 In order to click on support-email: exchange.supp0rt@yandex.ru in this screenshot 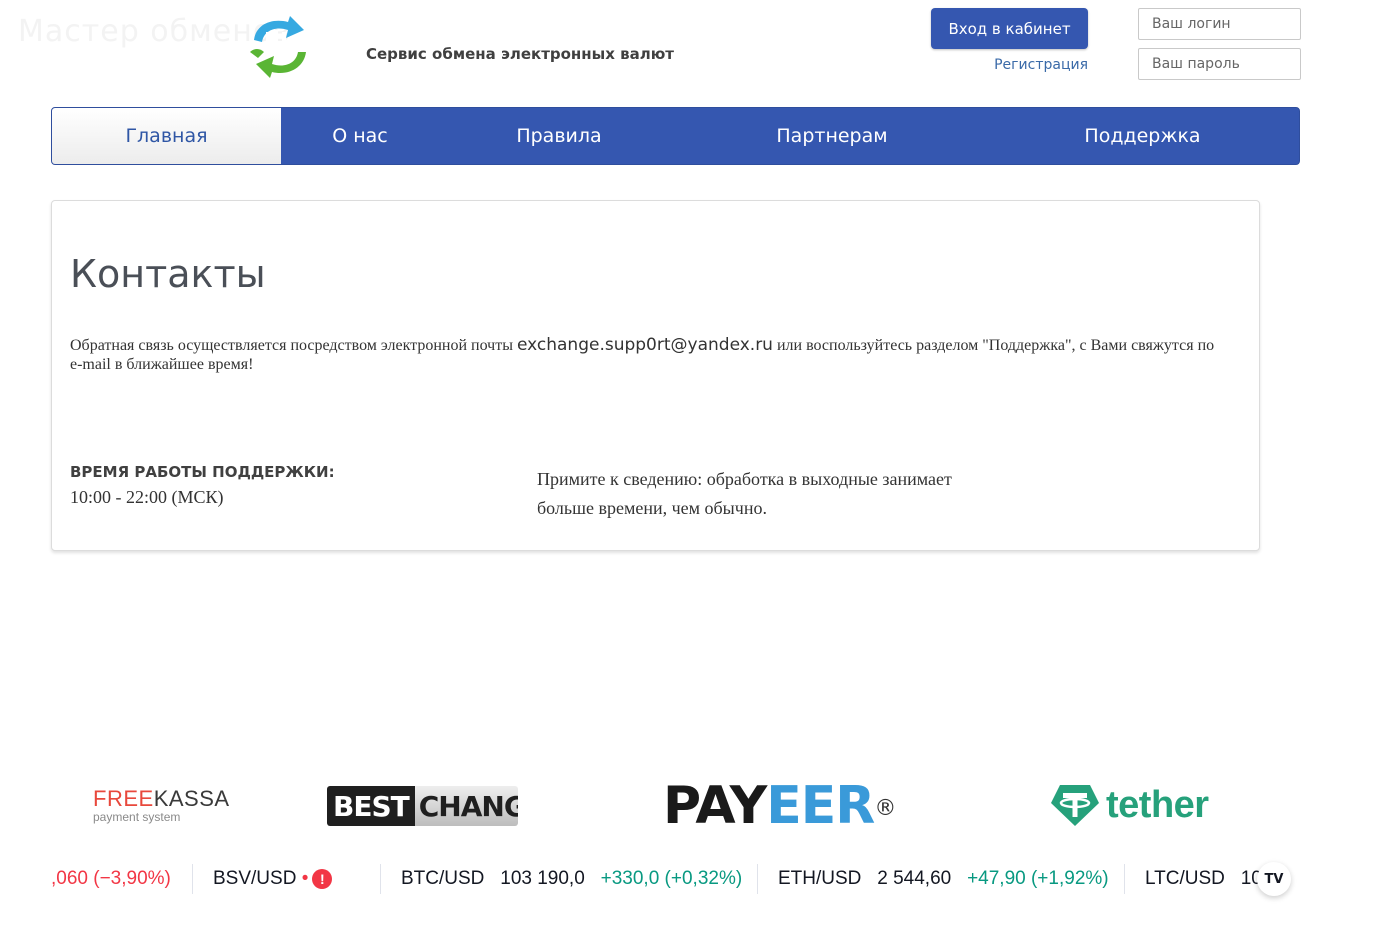, I will do `click(644, 345)`.